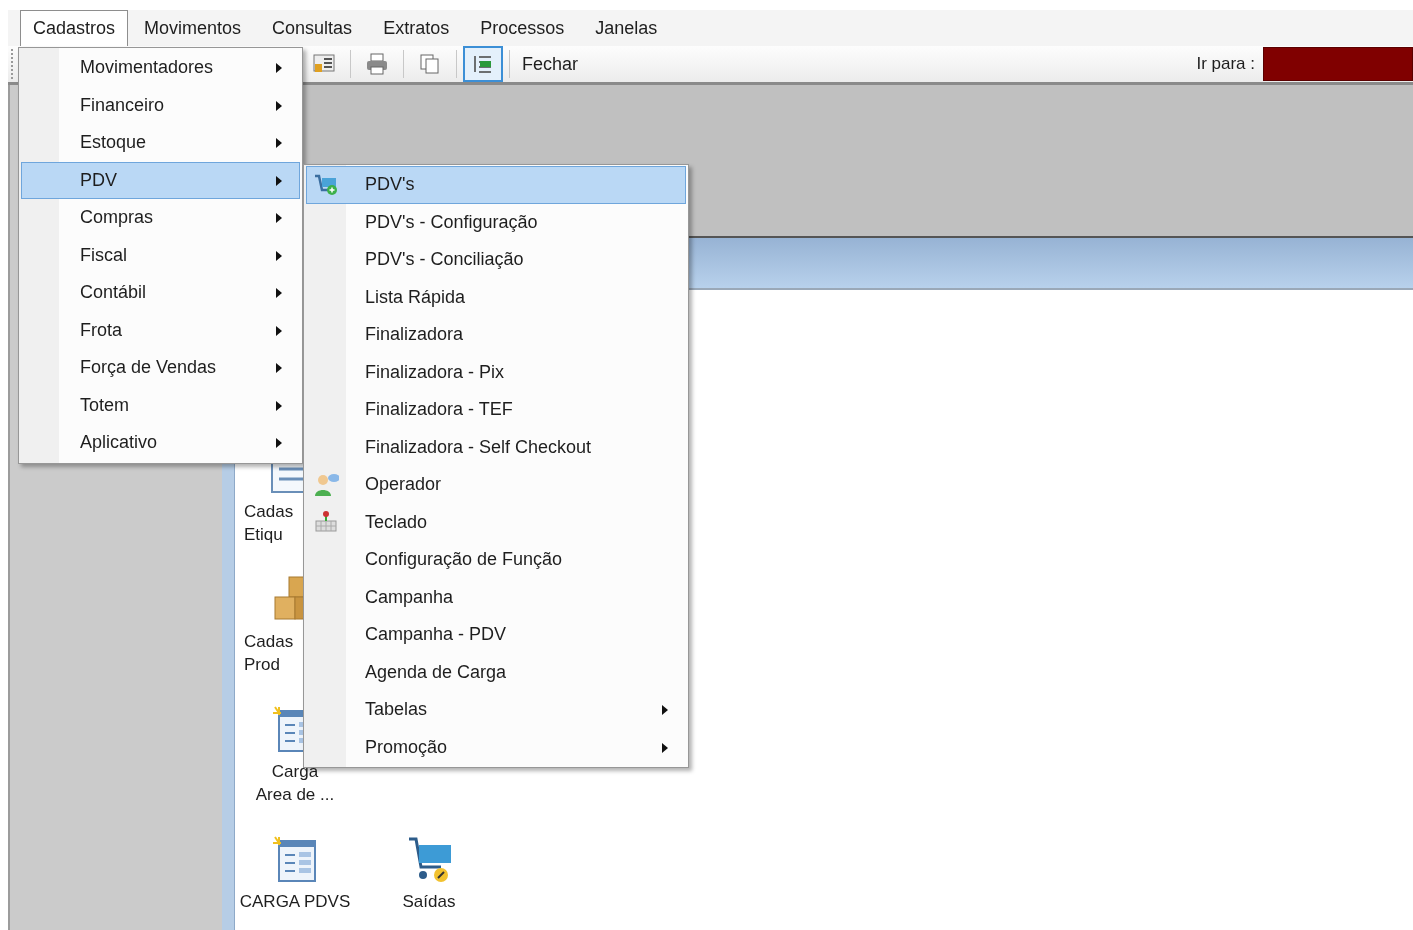  I want to click on menu-item: PDV's - Configuração, so click(496, 222).